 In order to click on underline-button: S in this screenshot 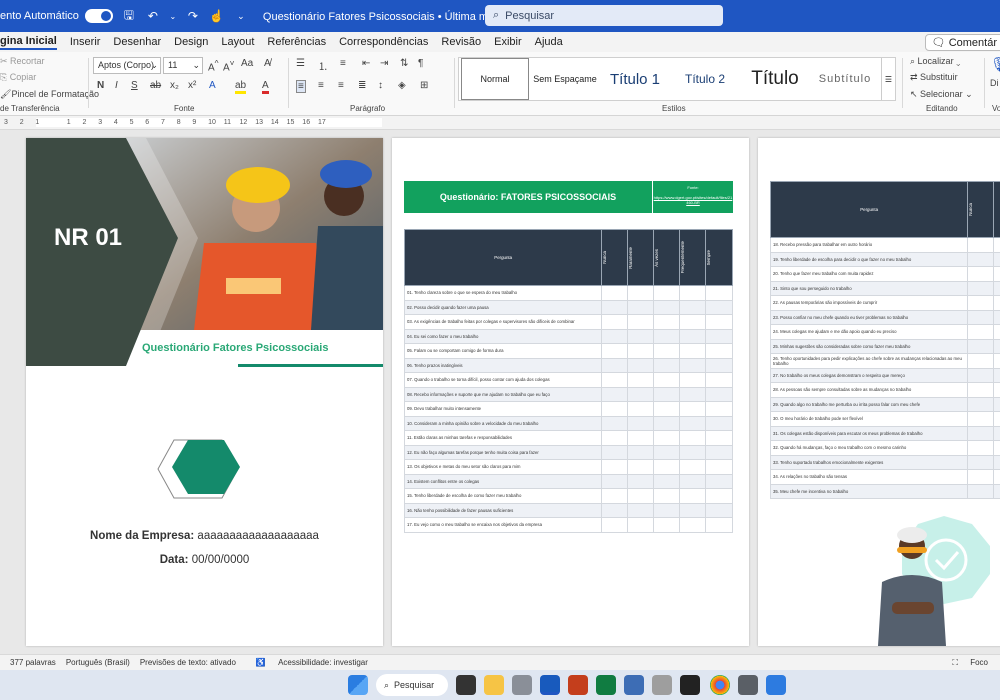, I will do `click(134, 85)`.